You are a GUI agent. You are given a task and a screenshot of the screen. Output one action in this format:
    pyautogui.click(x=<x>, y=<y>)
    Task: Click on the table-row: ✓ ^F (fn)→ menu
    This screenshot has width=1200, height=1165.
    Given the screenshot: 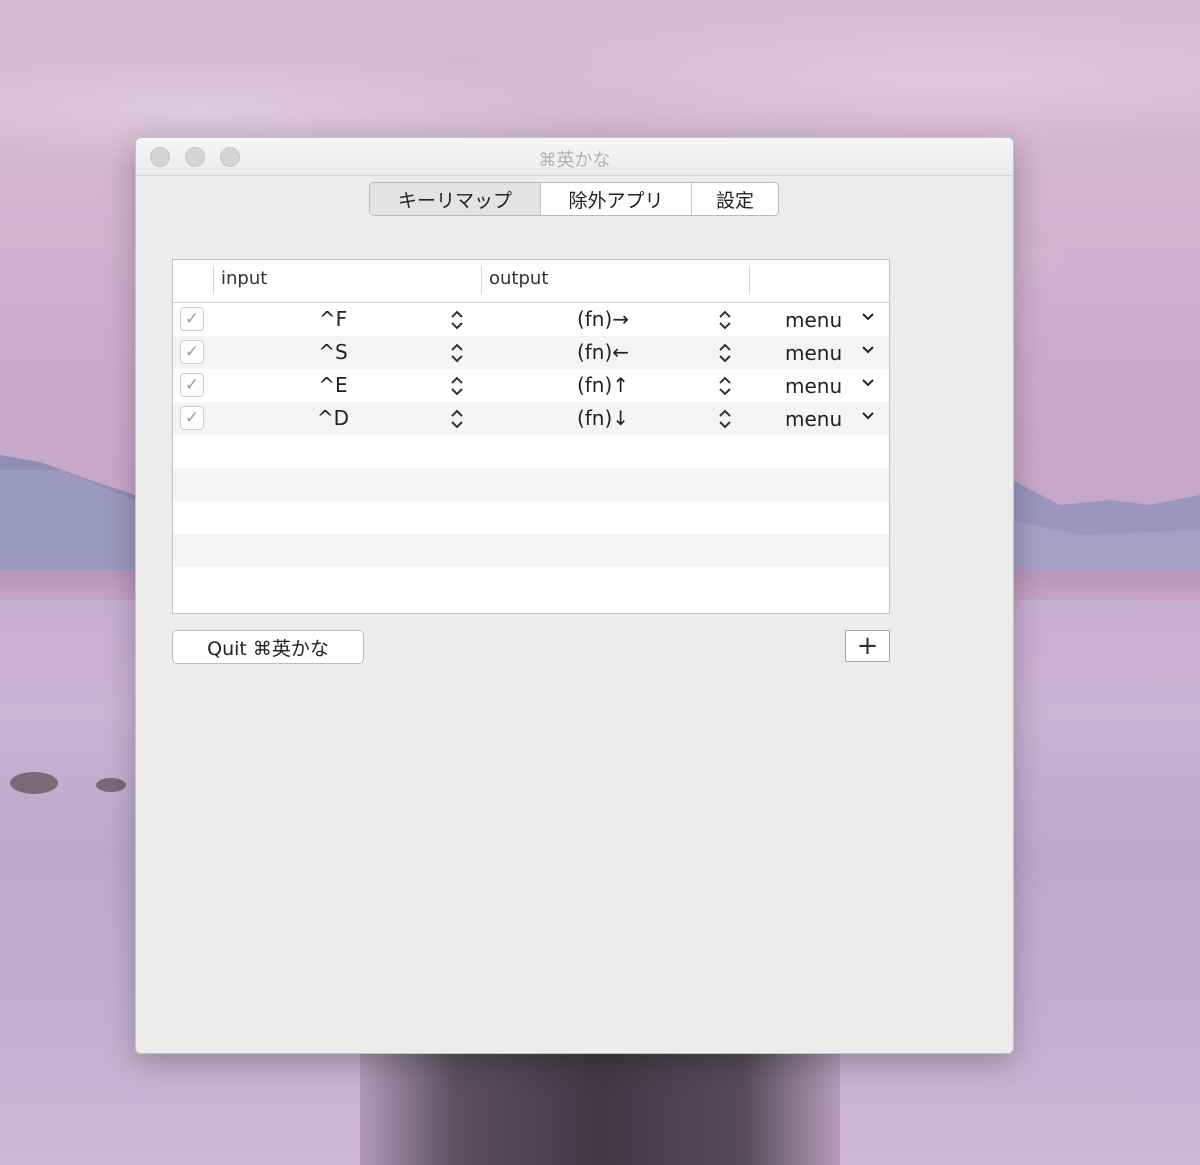 What is the action you would take?
    pyautogui.click(x=531, y=319)
    